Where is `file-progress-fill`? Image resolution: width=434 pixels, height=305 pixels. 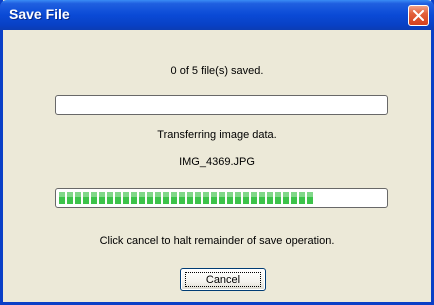 file-progress-fill is located at coordinates (186, 198).